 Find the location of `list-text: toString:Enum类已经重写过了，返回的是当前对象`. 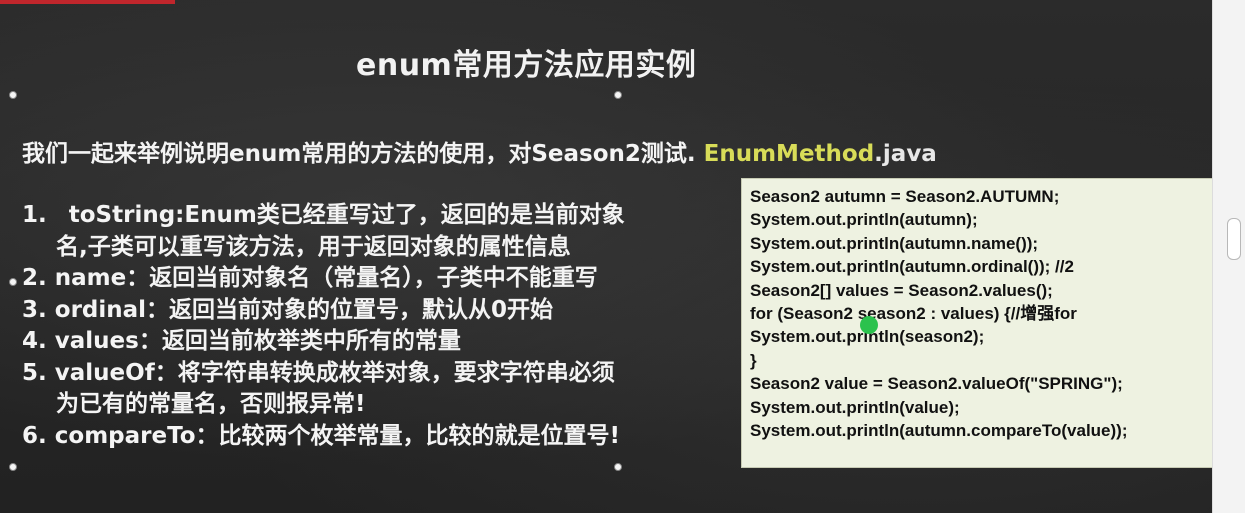

list-text: toString:Enum类已经重写过了，返回的是当前对象 is located at coordinates (346, 215).